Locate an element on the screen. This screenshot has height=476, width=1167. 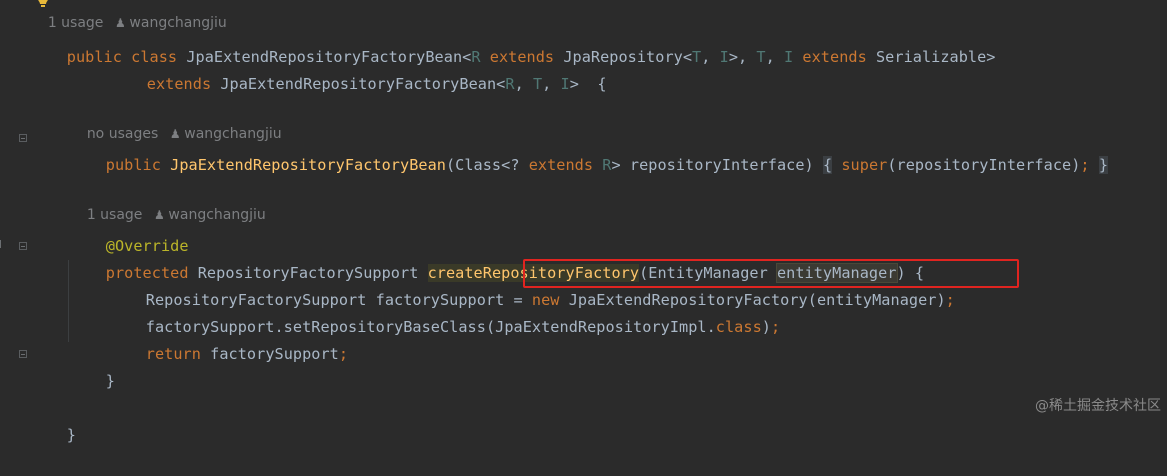
keyword: class is located at coordinates (738, 327).